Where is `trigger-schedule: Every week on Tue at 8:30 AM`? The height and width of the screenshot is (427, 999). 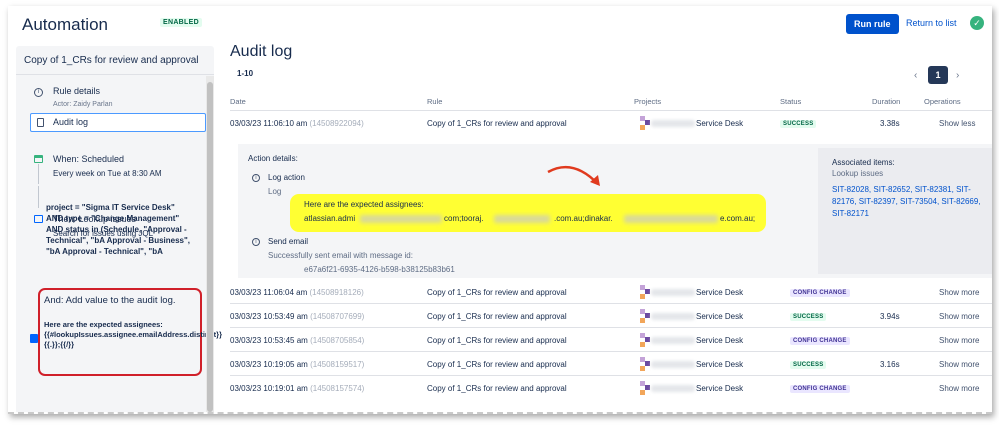
trigger-schedule: Every week on Tue at 8:30 AM is located at coordinates (107, 173).